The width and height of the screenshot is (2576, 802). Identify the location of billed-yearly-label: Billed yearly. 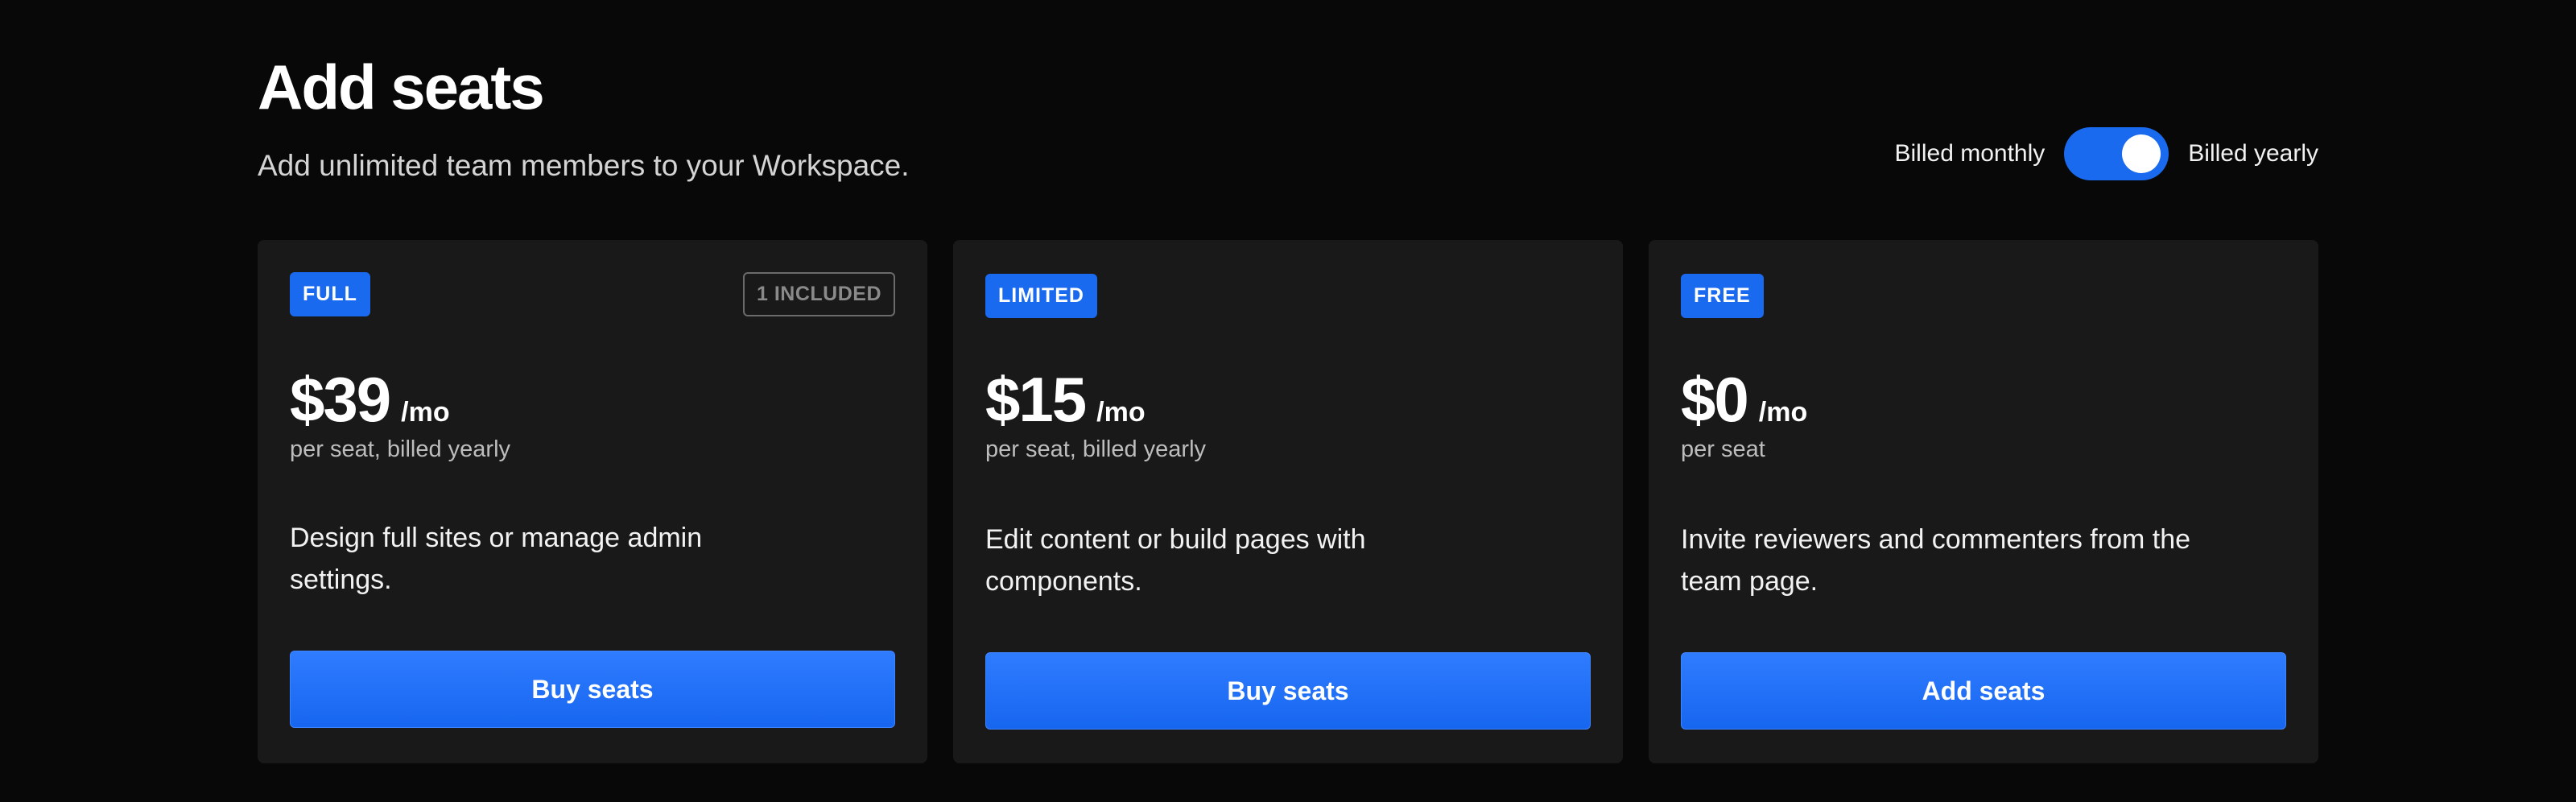
(2253, 153).